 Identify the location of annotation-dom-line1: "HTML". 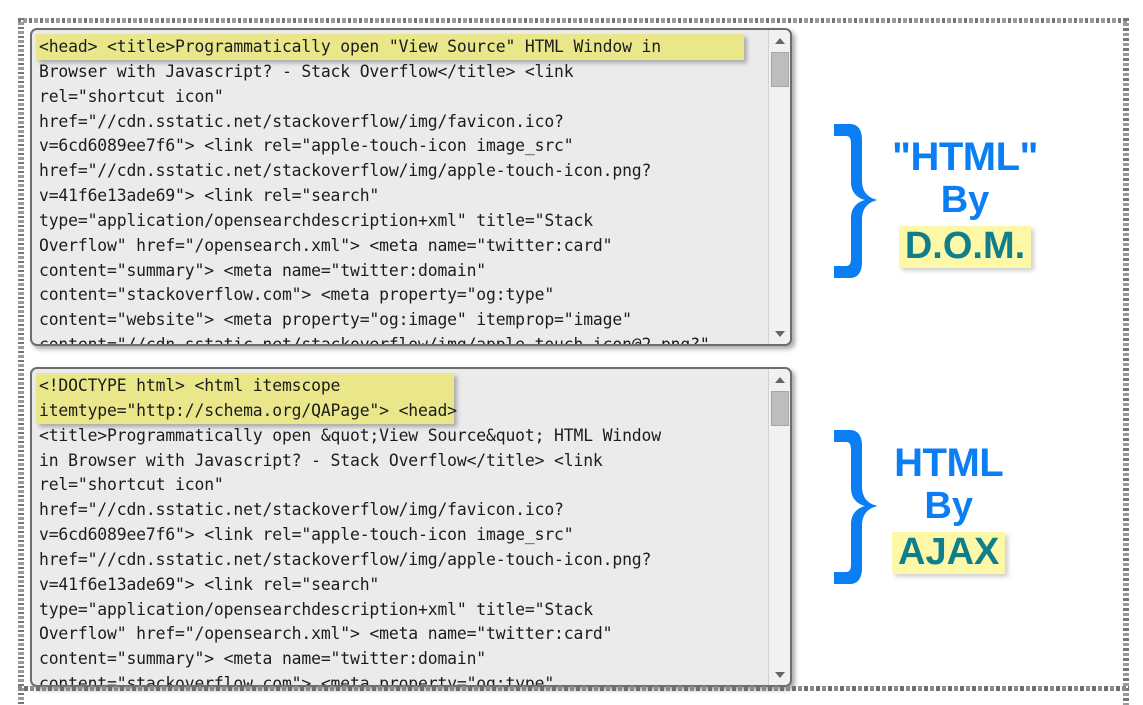
(965, 156).